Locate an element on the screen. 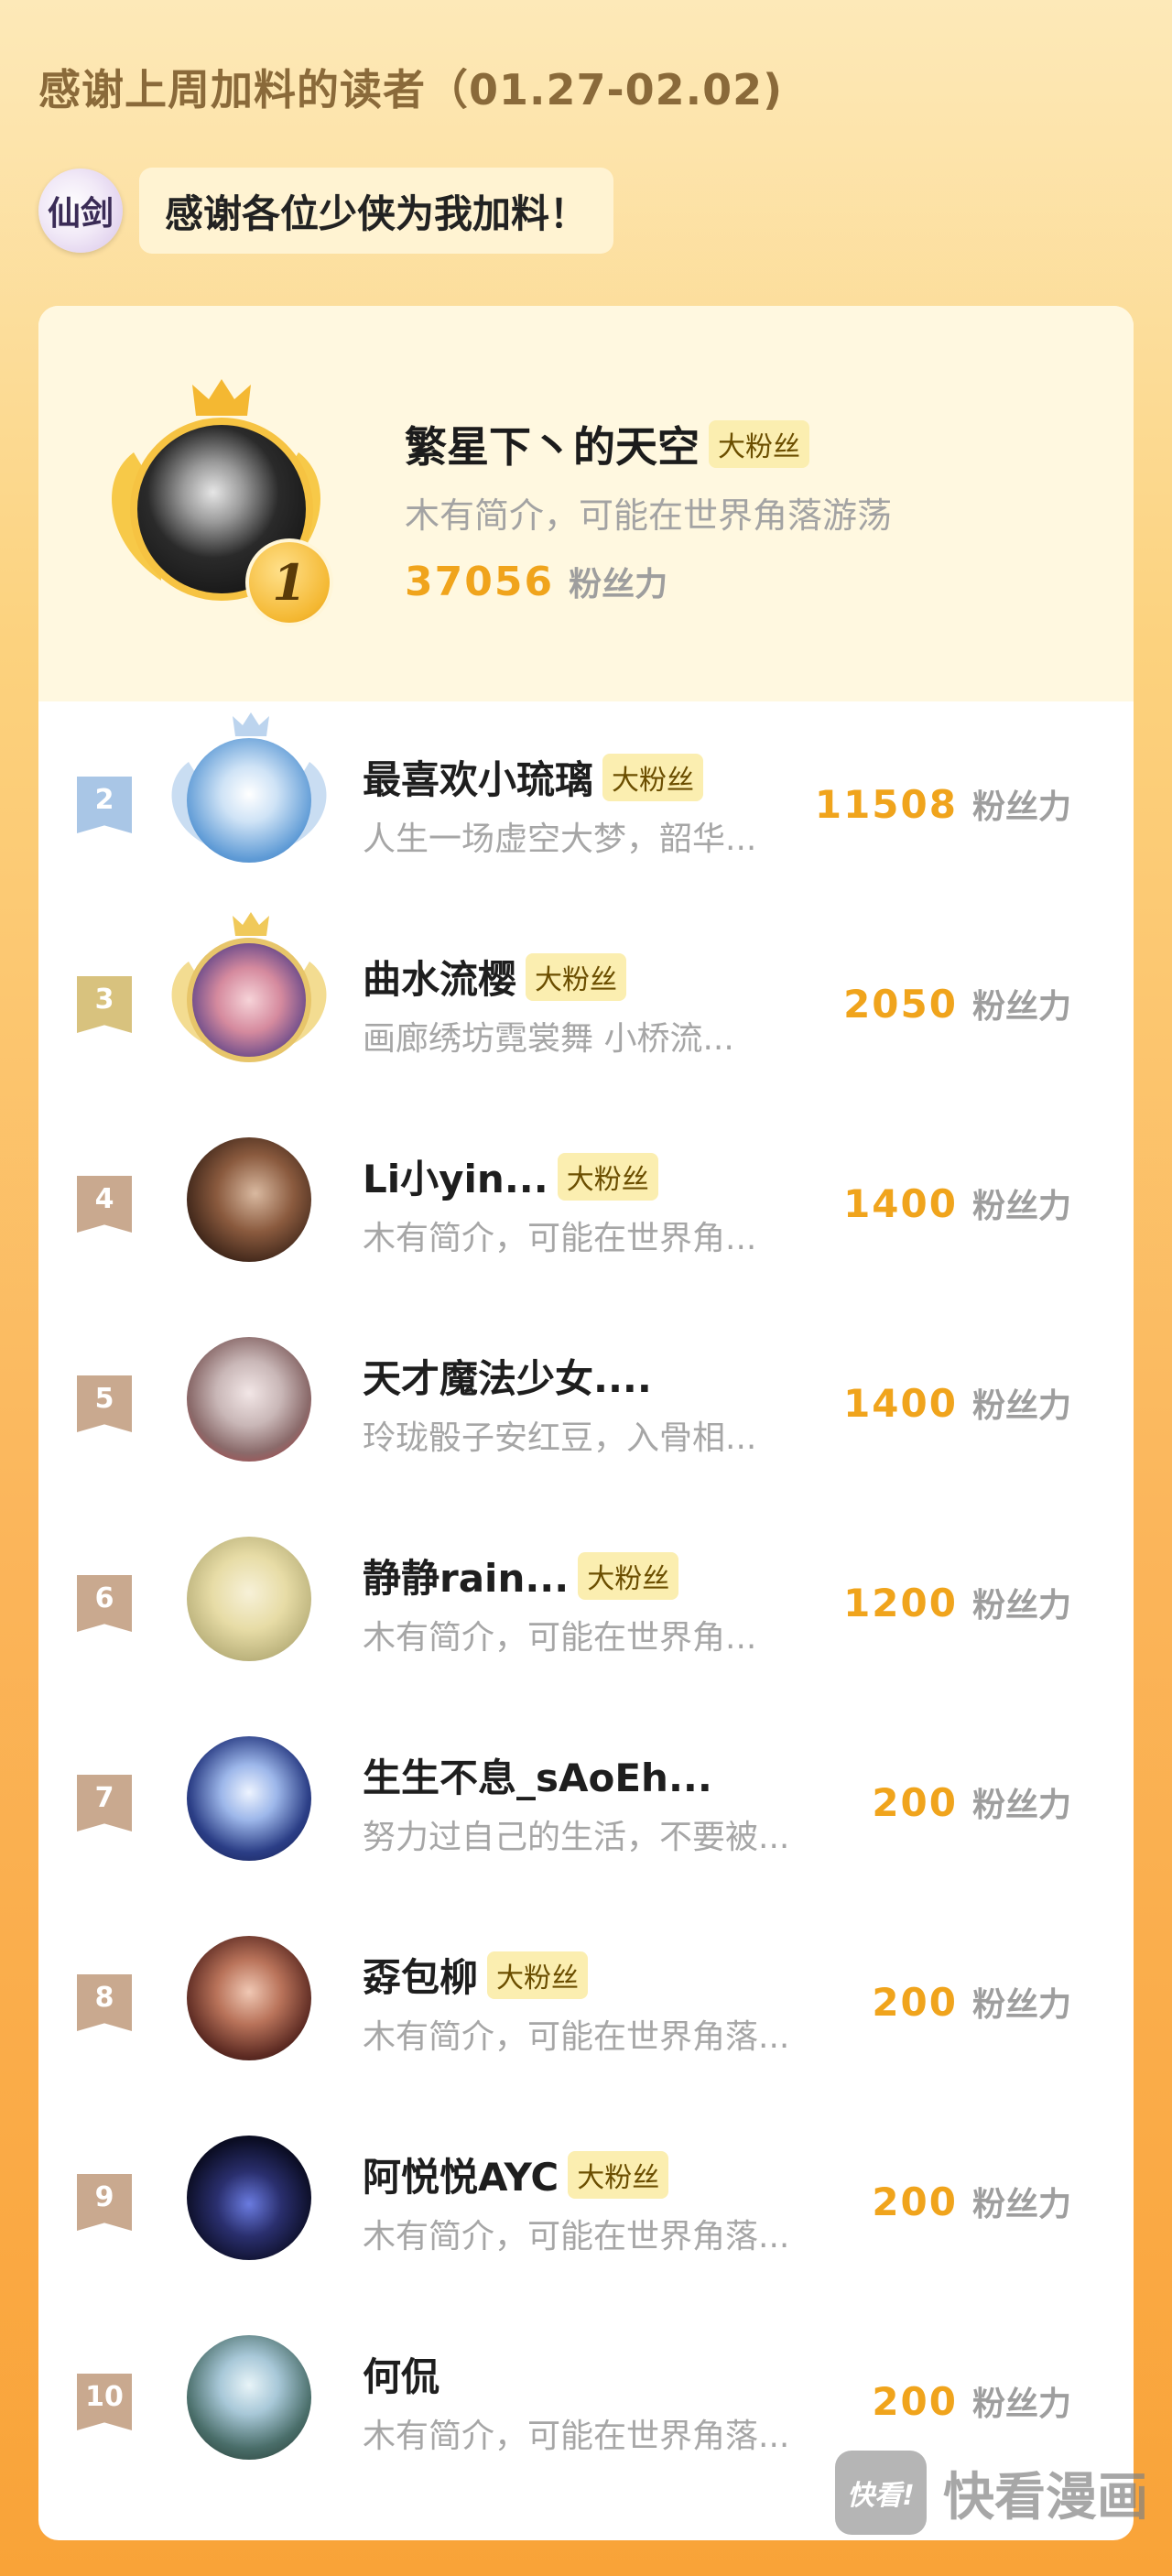 The width and height of the screenshot is (1172, 2576). top-reader: 1 繁星下丶的天空 大粉丝 木有简介，可能在世界角落游荡 37056 粉丝力 is located at coordinates (586, 503).